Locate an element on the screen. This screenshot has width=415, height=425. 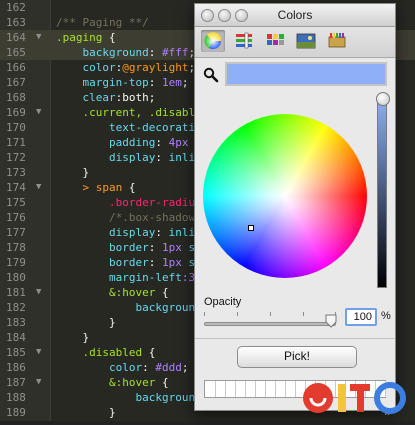
color-palettes-icon is located at coordinates (275, 41).